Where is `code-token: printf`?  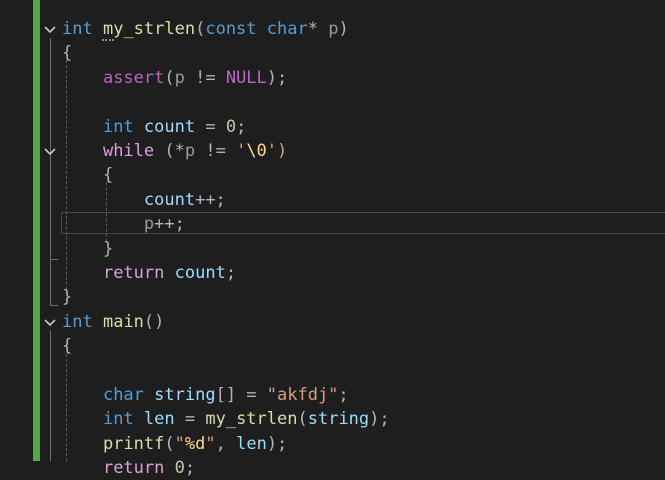 code-token: printf is located at coordinates (133, 443).